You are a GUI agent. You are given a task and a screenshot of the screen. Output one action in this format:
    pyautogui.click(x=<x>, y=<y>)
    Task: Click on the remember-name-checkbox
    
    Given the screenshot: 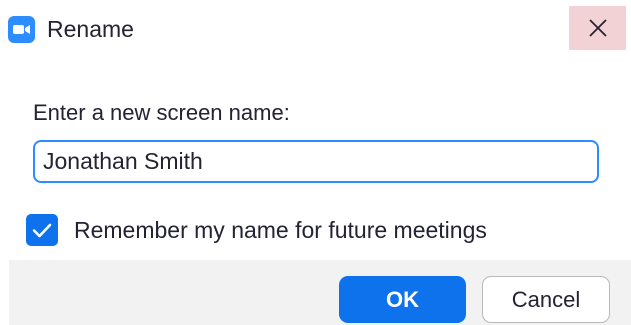 What is the action you would take?
    pyautogui.click(x=42, y=230)
    